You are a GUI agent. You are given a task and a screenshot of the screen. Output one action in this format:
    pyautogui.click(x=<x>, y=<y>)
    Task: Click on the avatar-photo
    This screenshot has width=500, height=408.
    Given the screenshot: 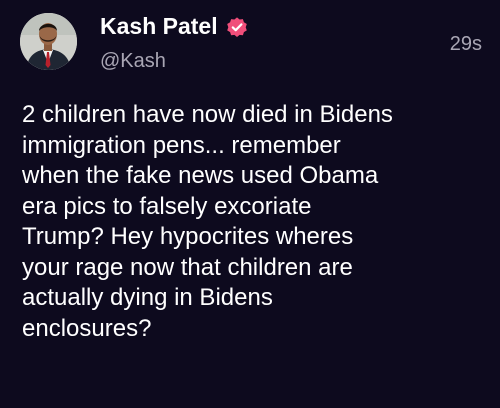 What is the action you would take?
    pyautogui.click(x=48, y=41)
    